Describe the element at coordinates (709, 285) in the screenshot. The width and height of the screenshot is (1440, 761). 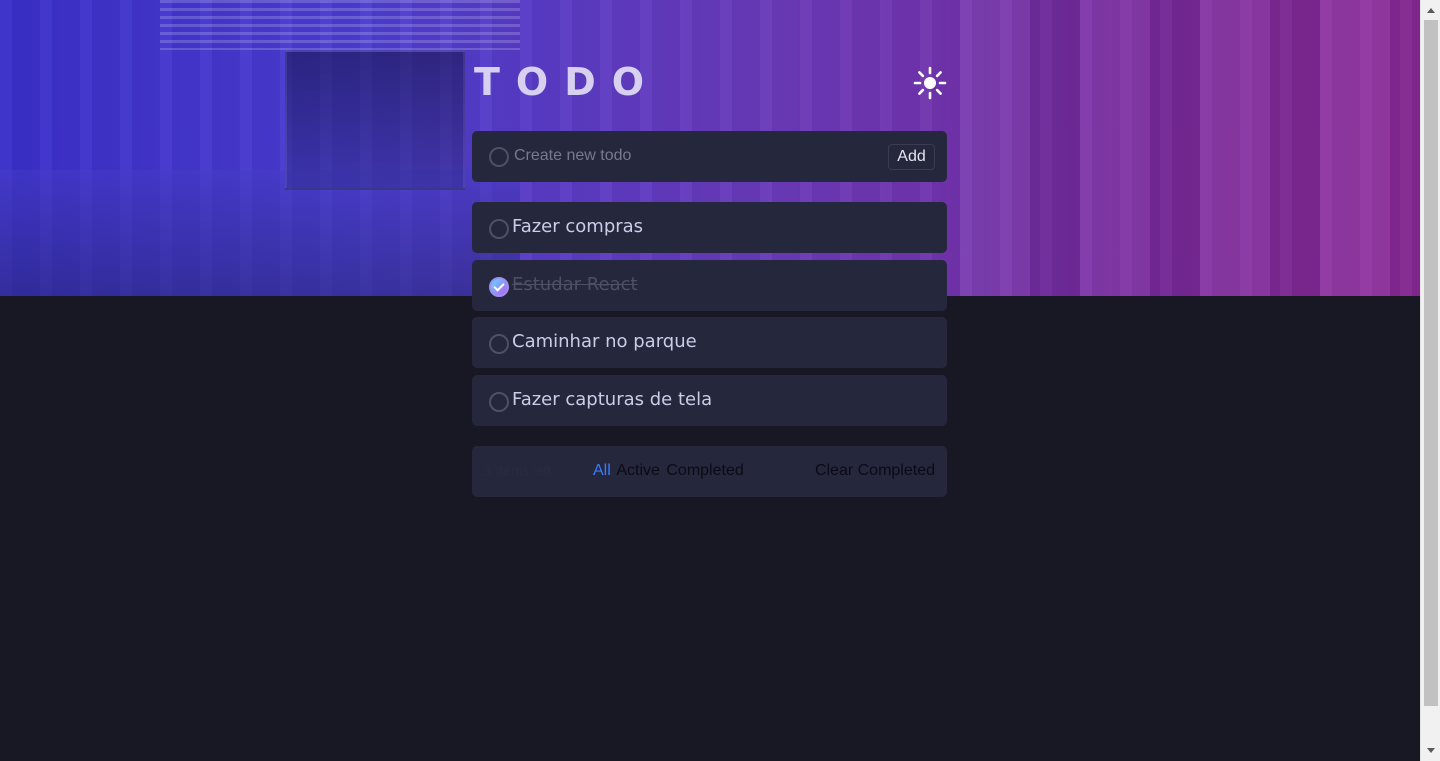
I see `todo-item: Estudar React` at that location.